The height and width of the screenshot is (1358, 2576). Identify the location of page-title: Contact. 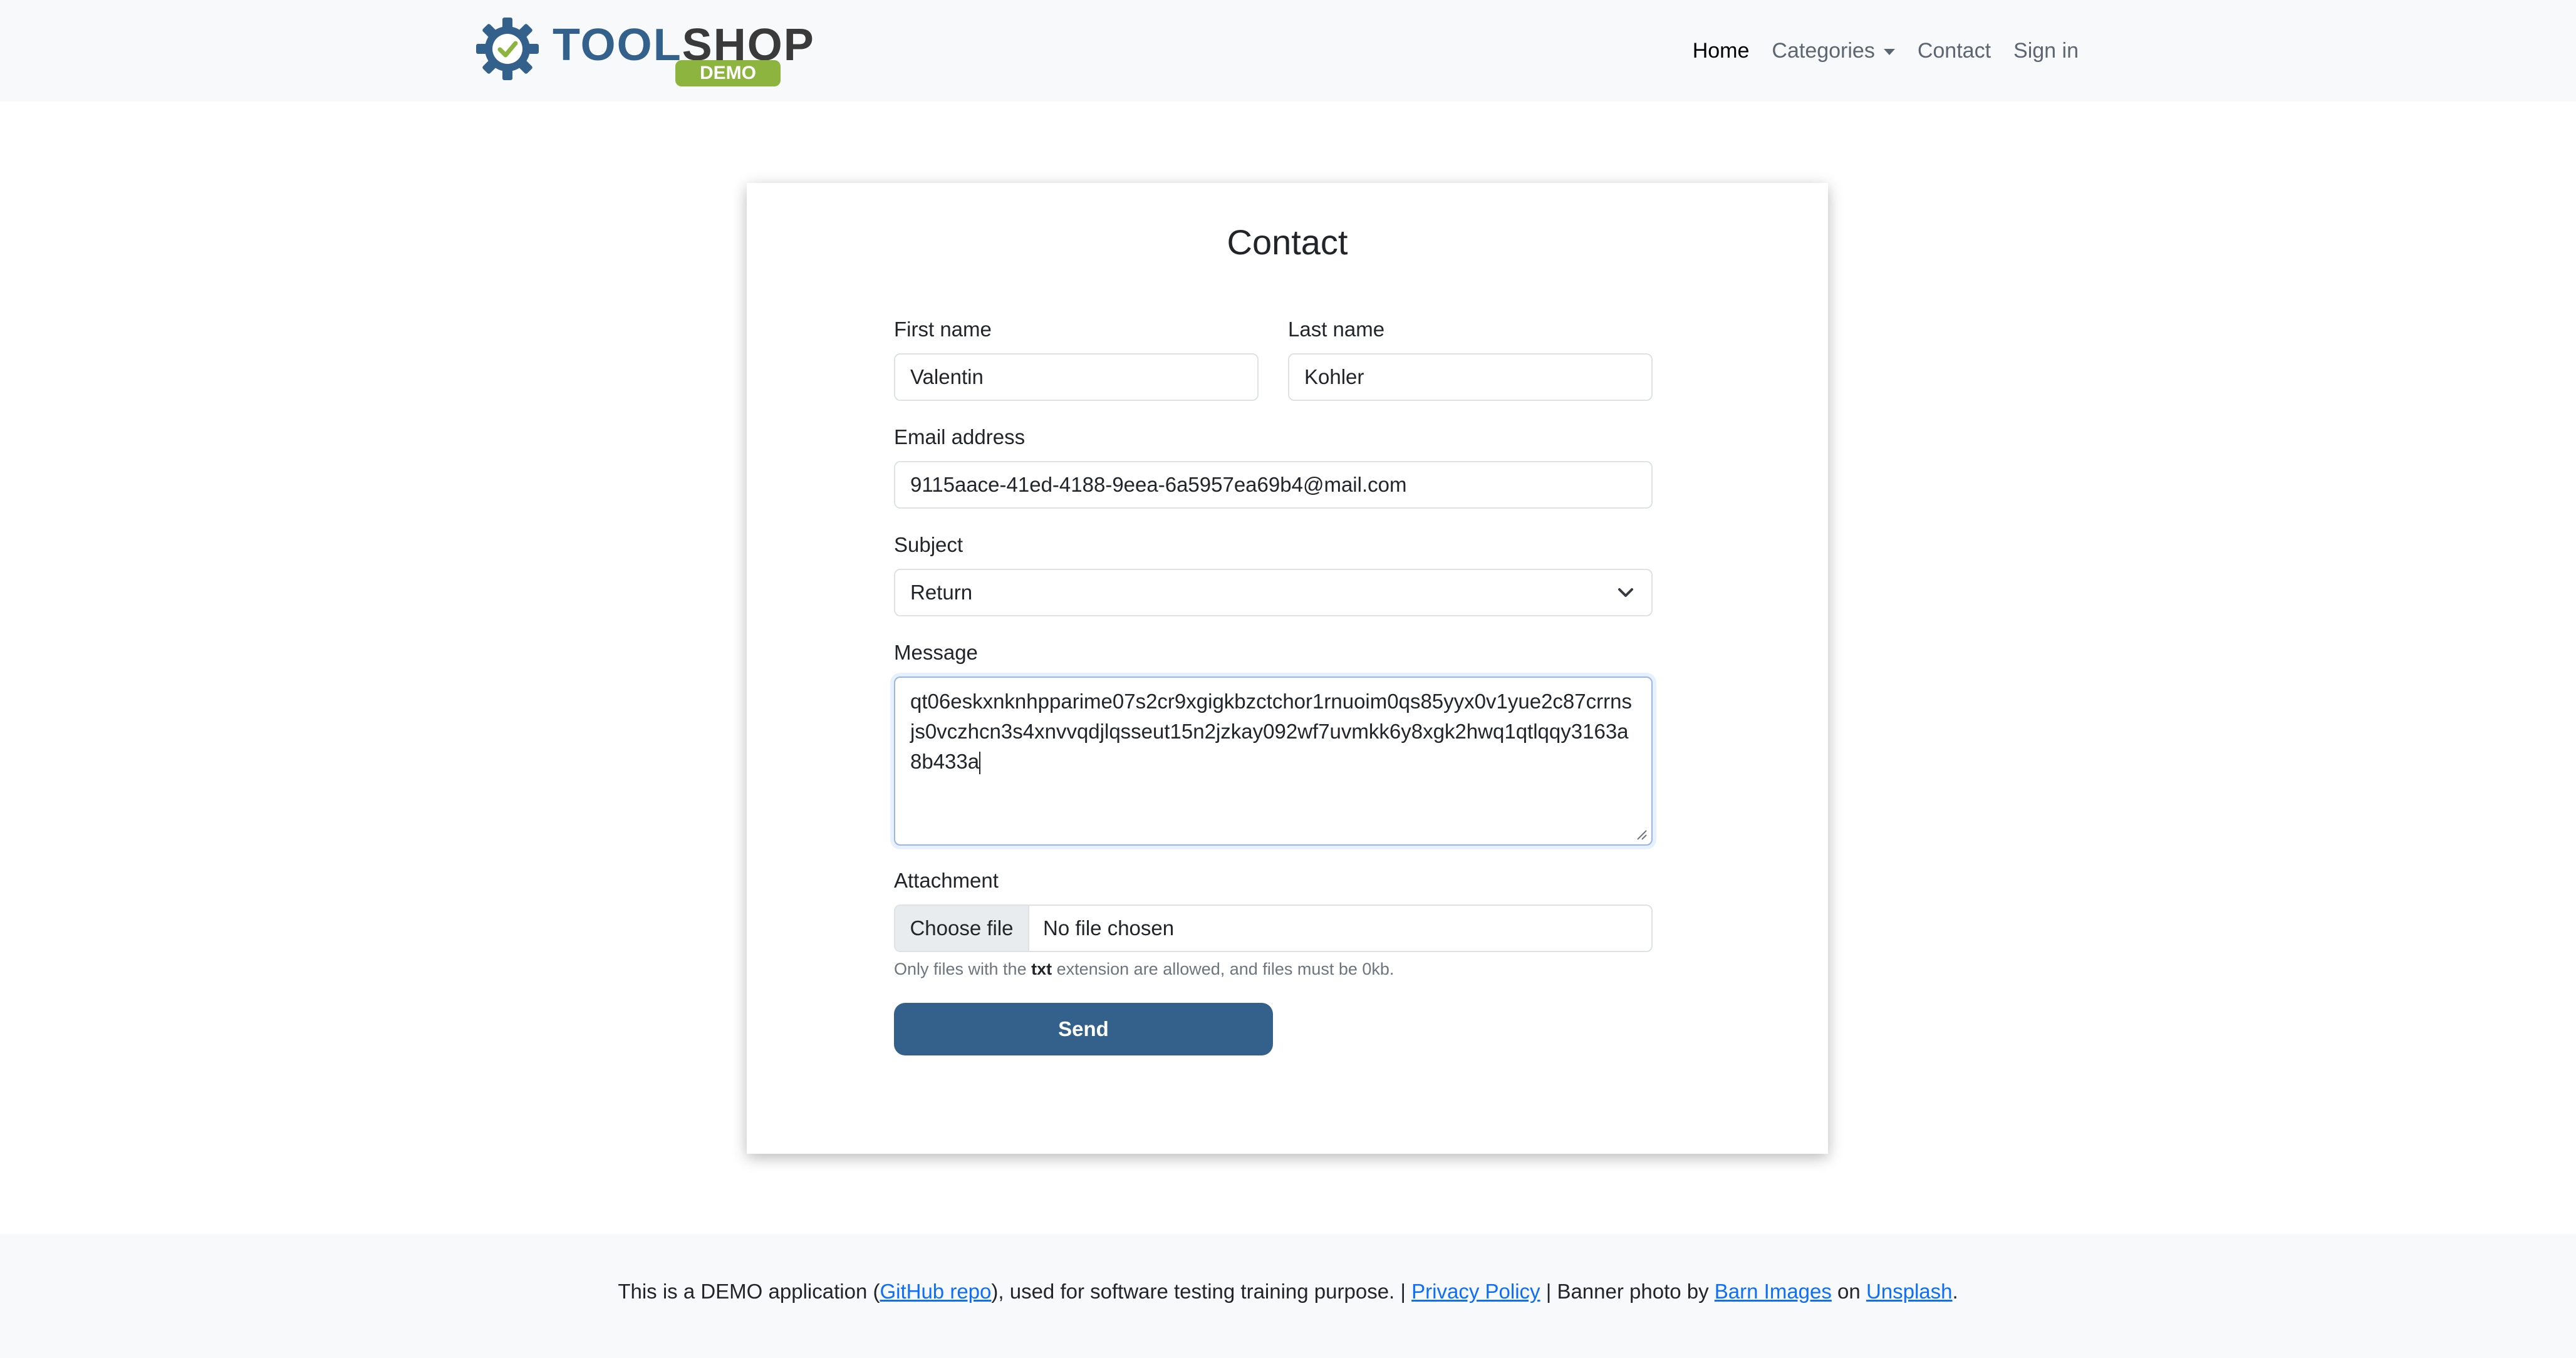
(1287, 242).